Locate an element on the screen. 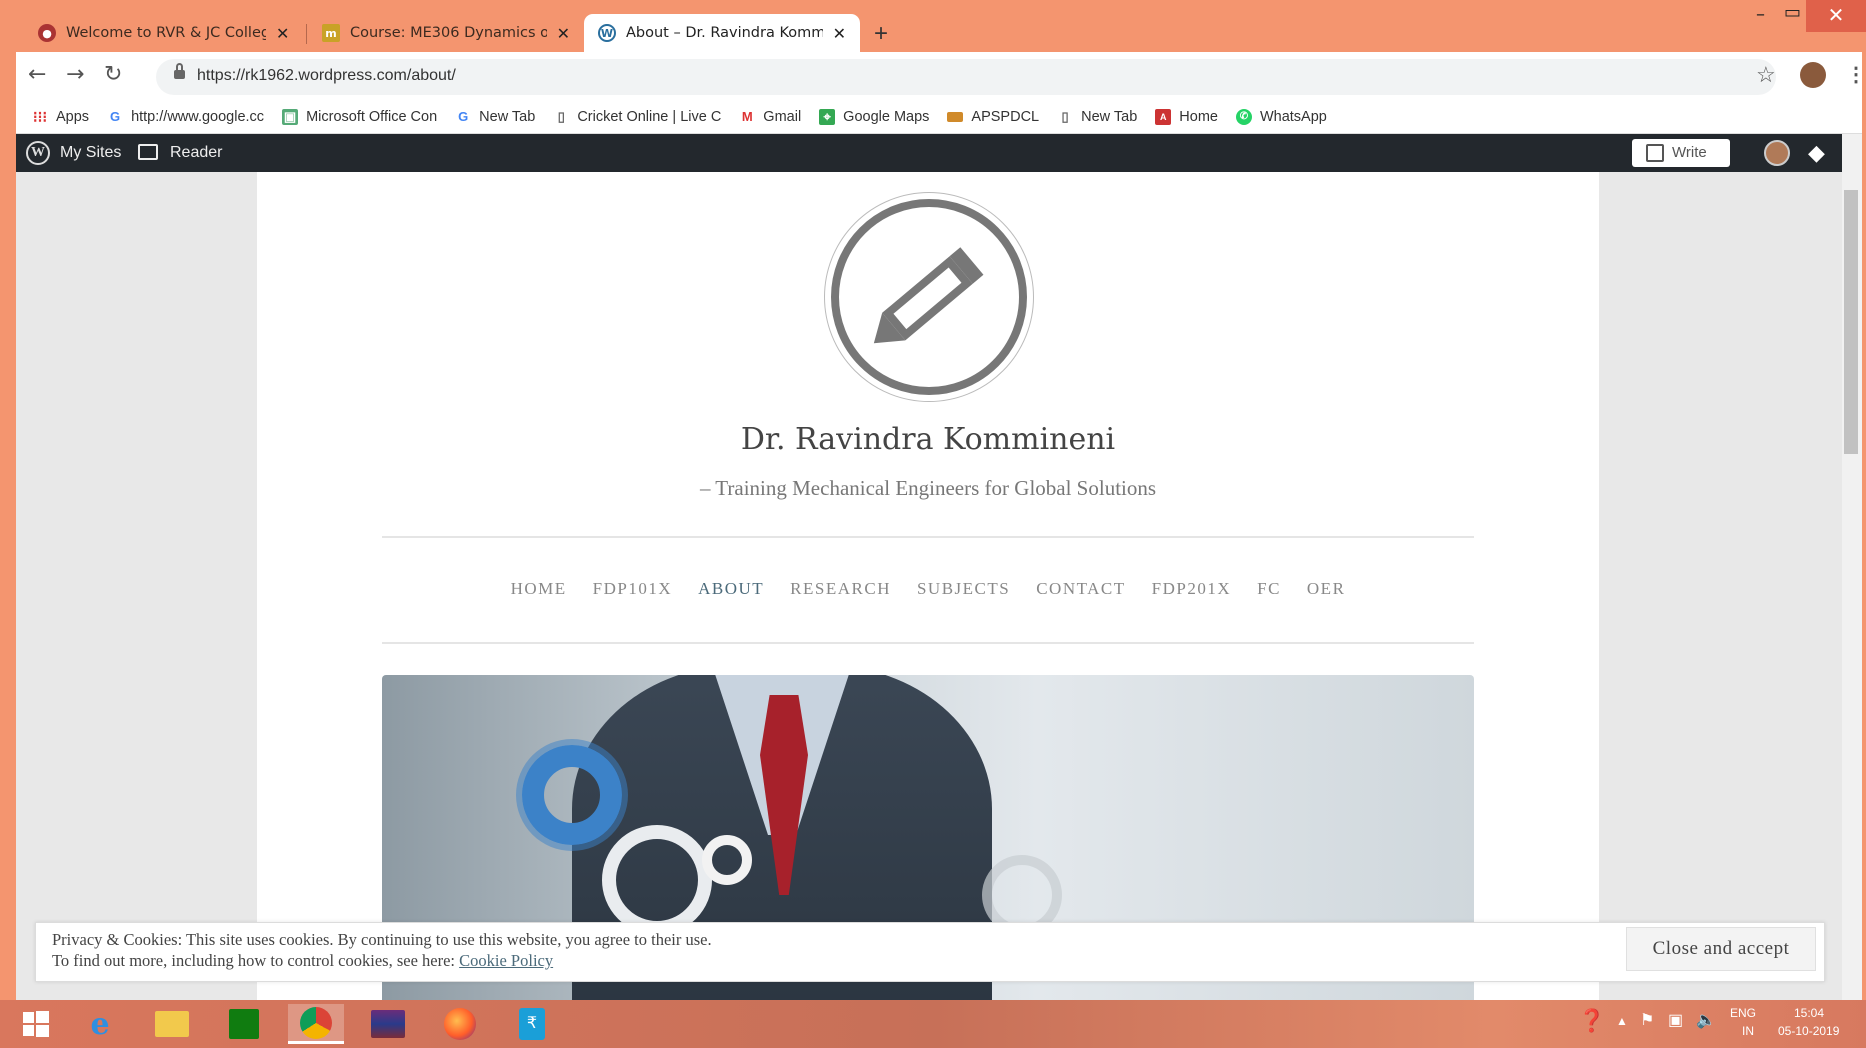  user-avatar is located at coordinates (1777, 153).